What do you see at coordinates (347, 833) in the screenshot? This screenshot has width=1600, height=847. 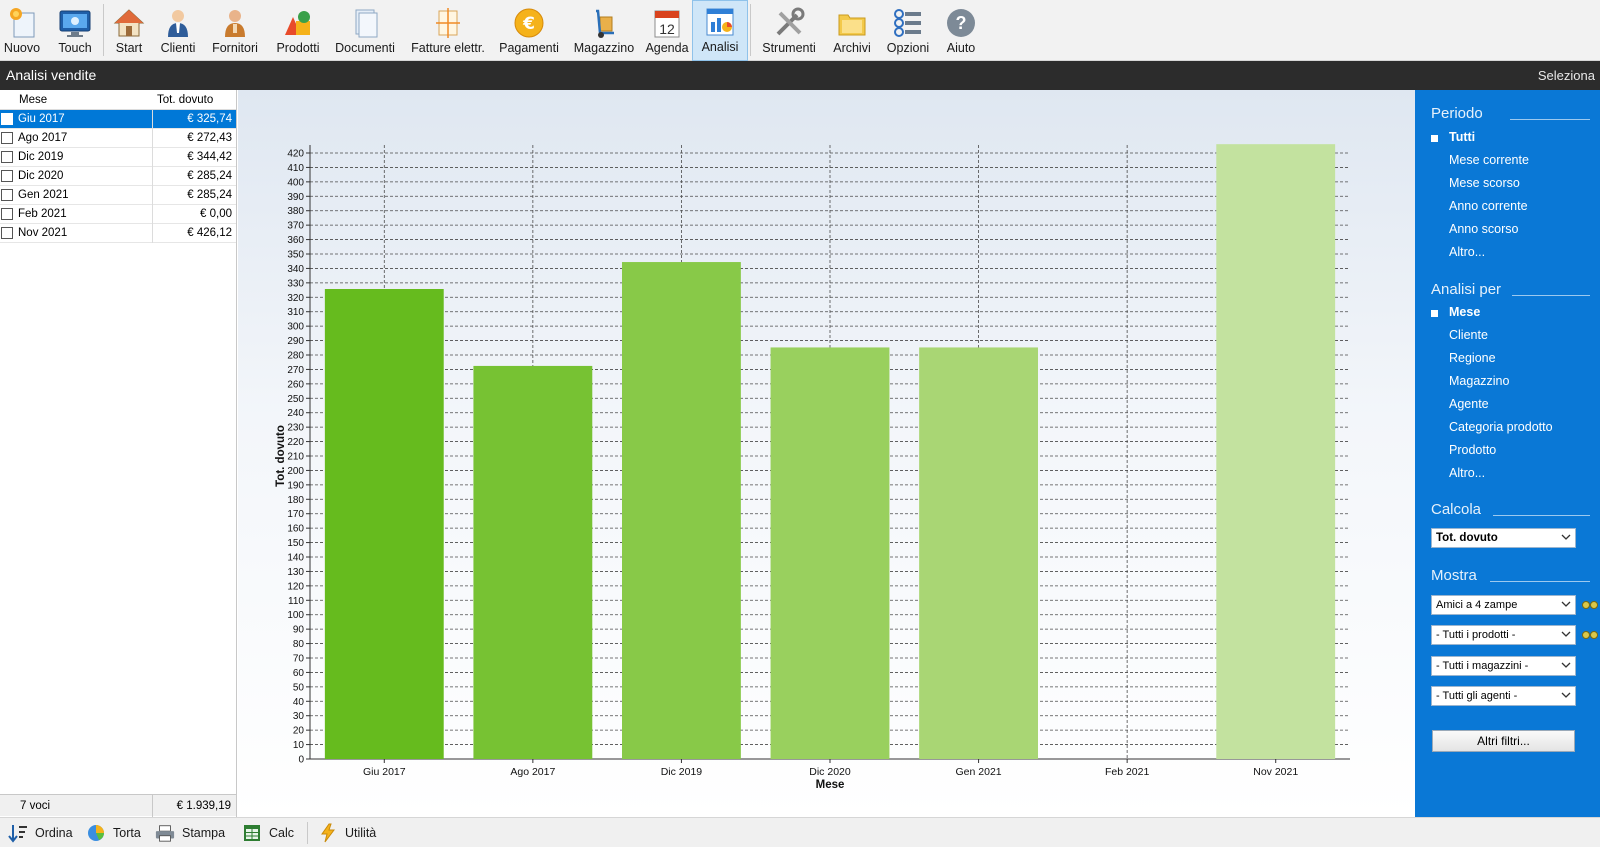 I see `utility-button: Utilità` at bounding box center [347, 833].